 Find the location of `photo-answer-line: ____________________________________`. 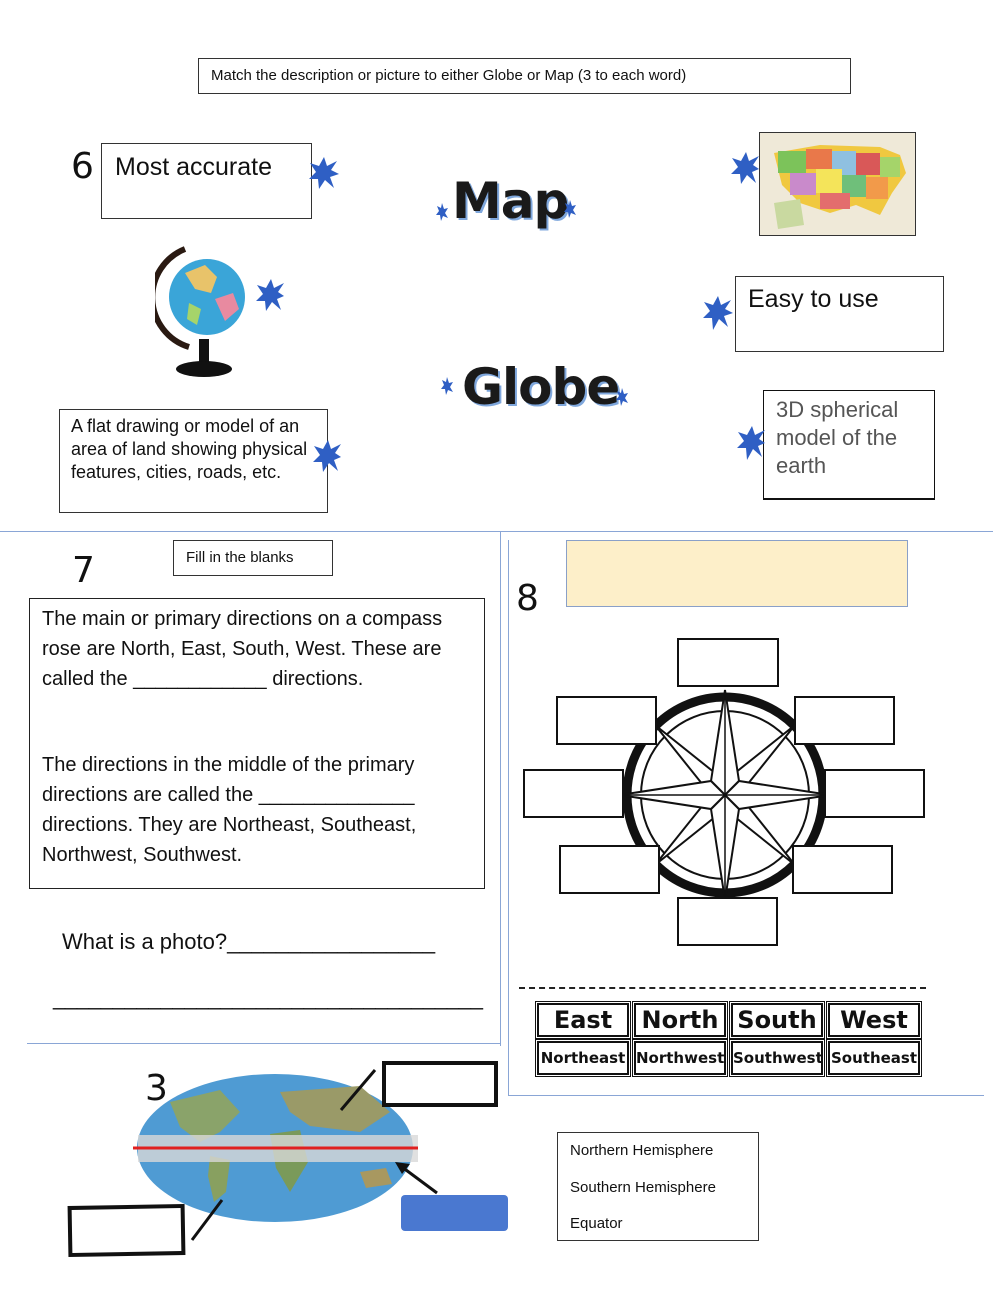

photo-answer-line: ____________________________________ is located at coordinates (268, 998).